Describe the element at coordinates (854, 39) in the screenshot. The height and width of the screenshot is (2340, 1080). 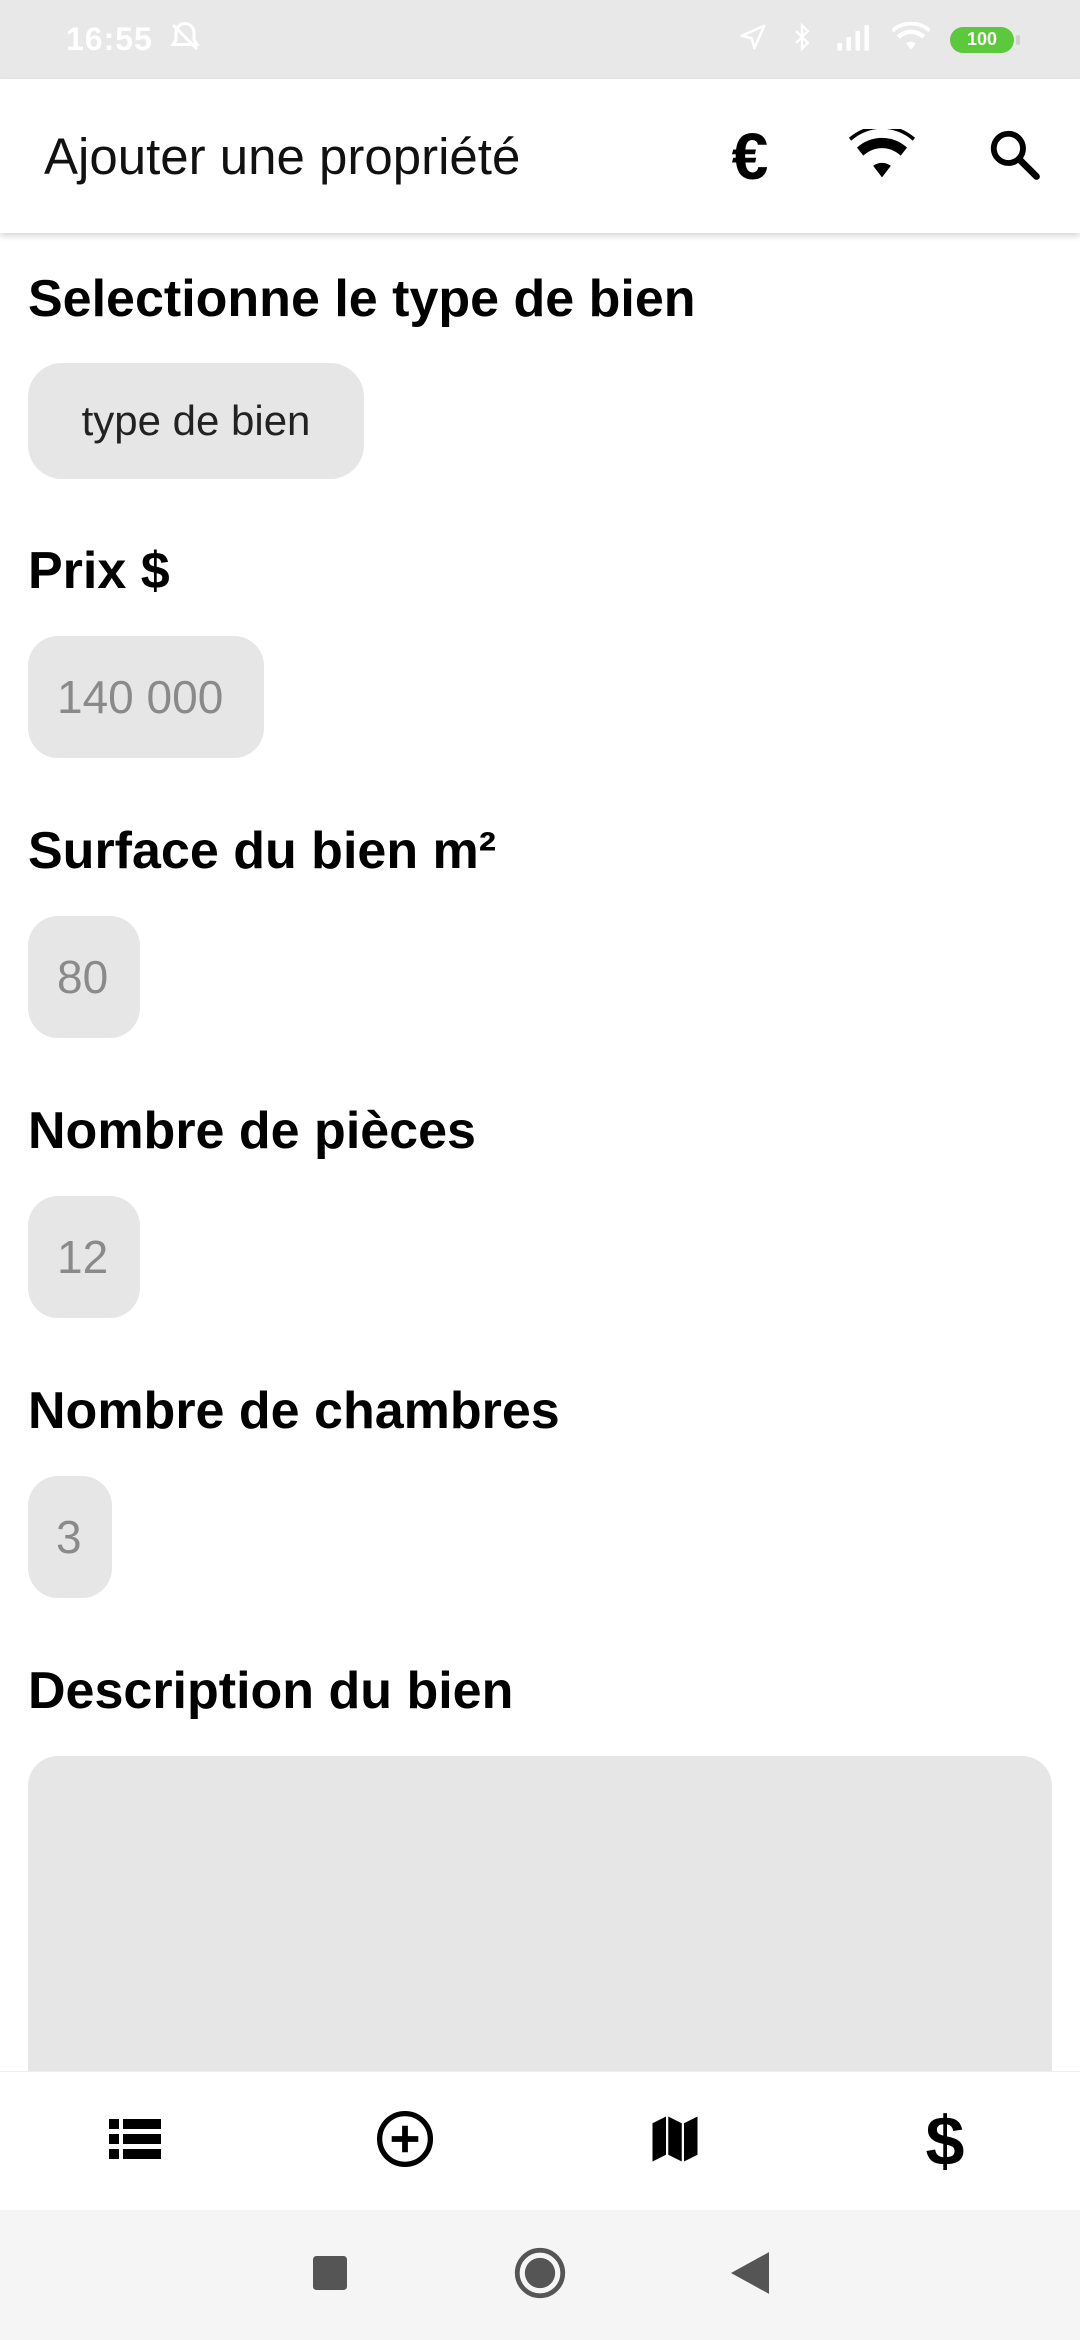
I see `signal-icon` at that location.